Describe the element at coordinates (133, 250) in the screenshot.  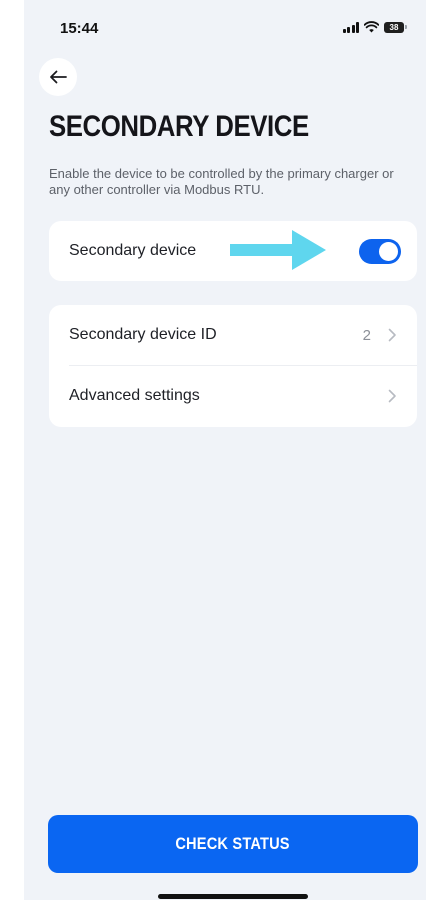
I see `secondary-device-label: Secondary device` at that location.